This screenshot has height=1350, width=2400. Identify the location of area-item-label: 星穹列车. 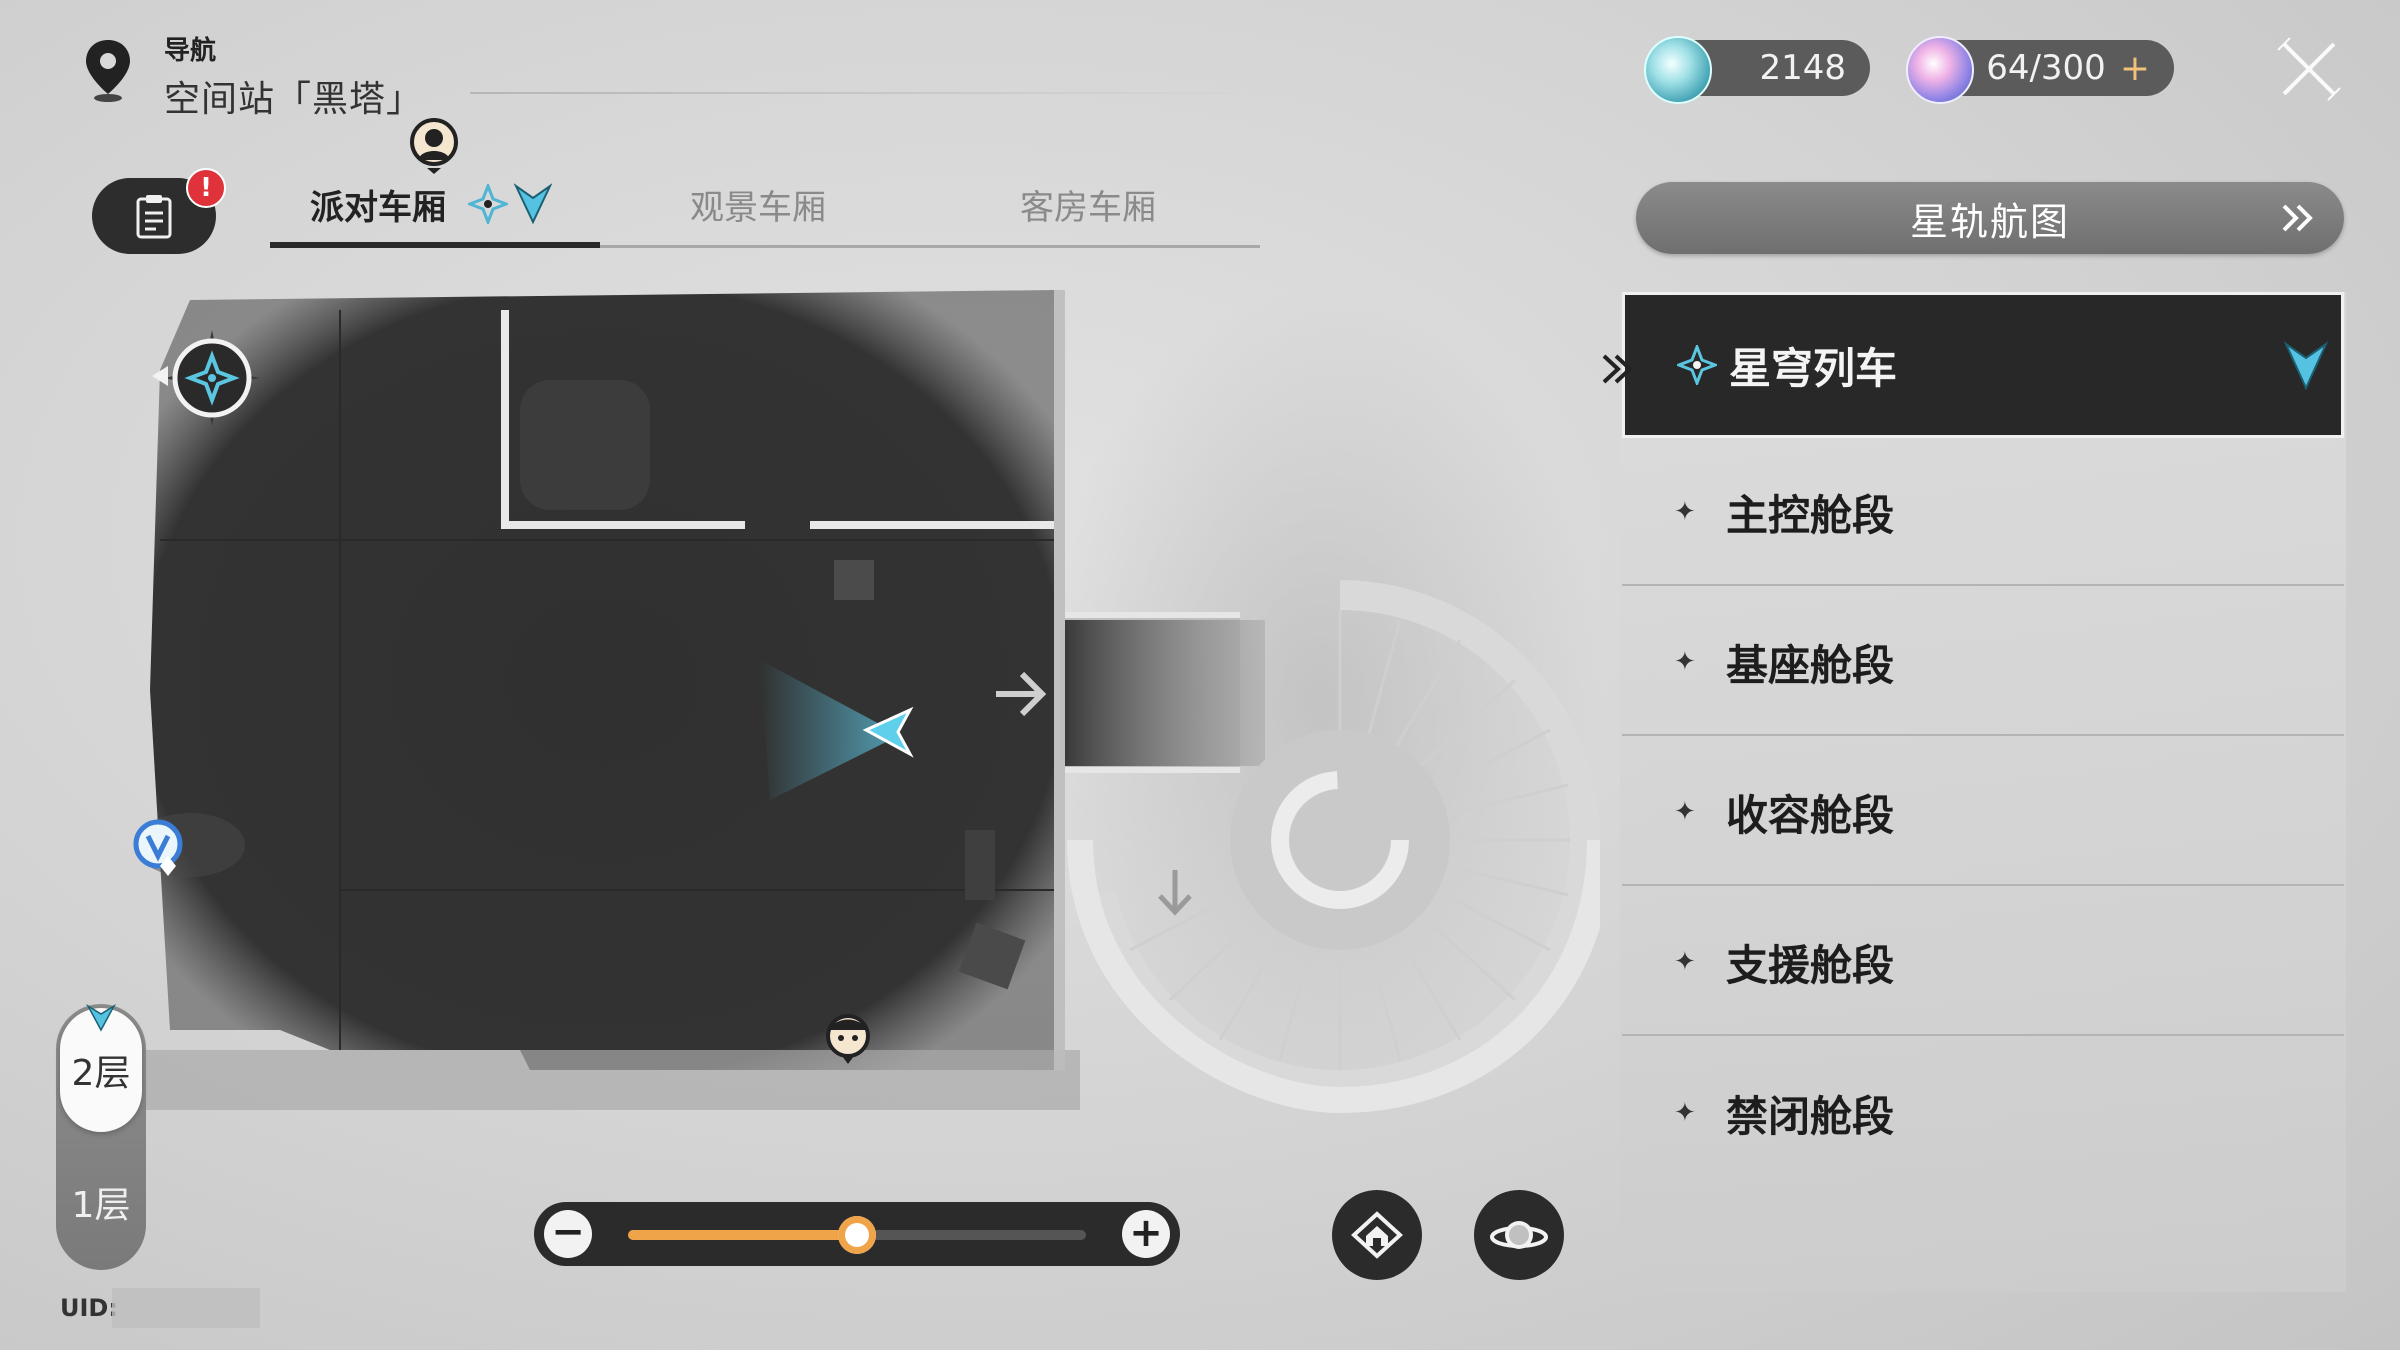
(1813, 368).